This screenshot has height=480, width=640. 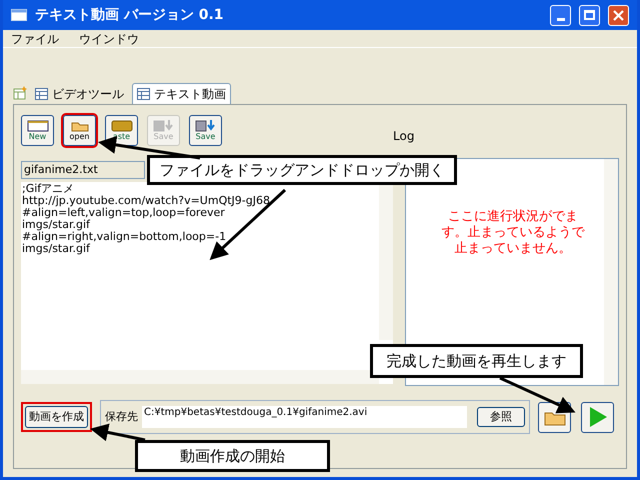 I want to click on editor-line: #align=right,valign=bottom,loop=-1, so click(x=125, y=237).